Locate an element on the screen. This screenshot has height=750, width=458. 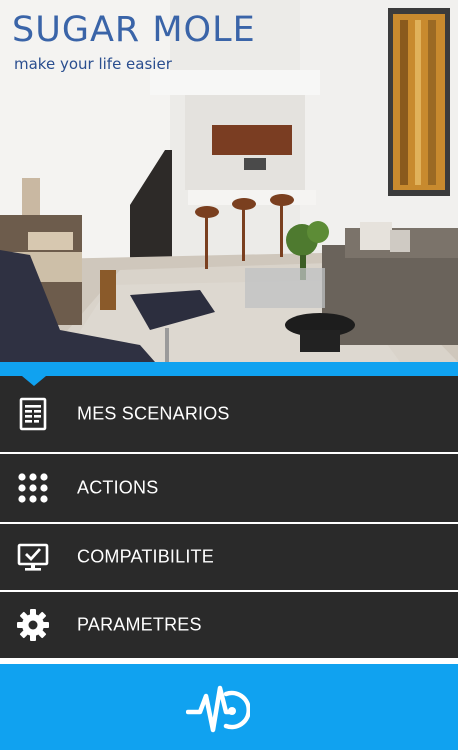
bottom-bar is located at coordinates (229, 707).